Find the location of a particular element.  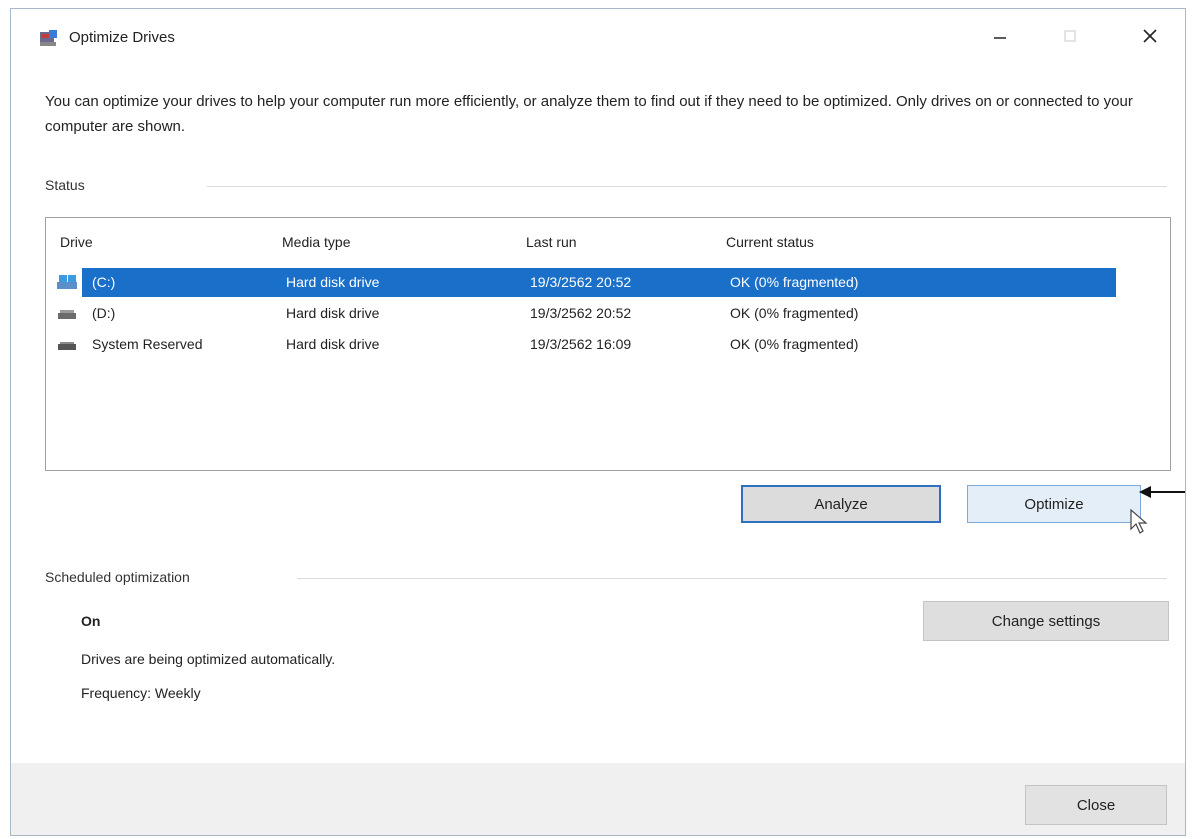

status-heading: Status is located at coordinates (65, 185).